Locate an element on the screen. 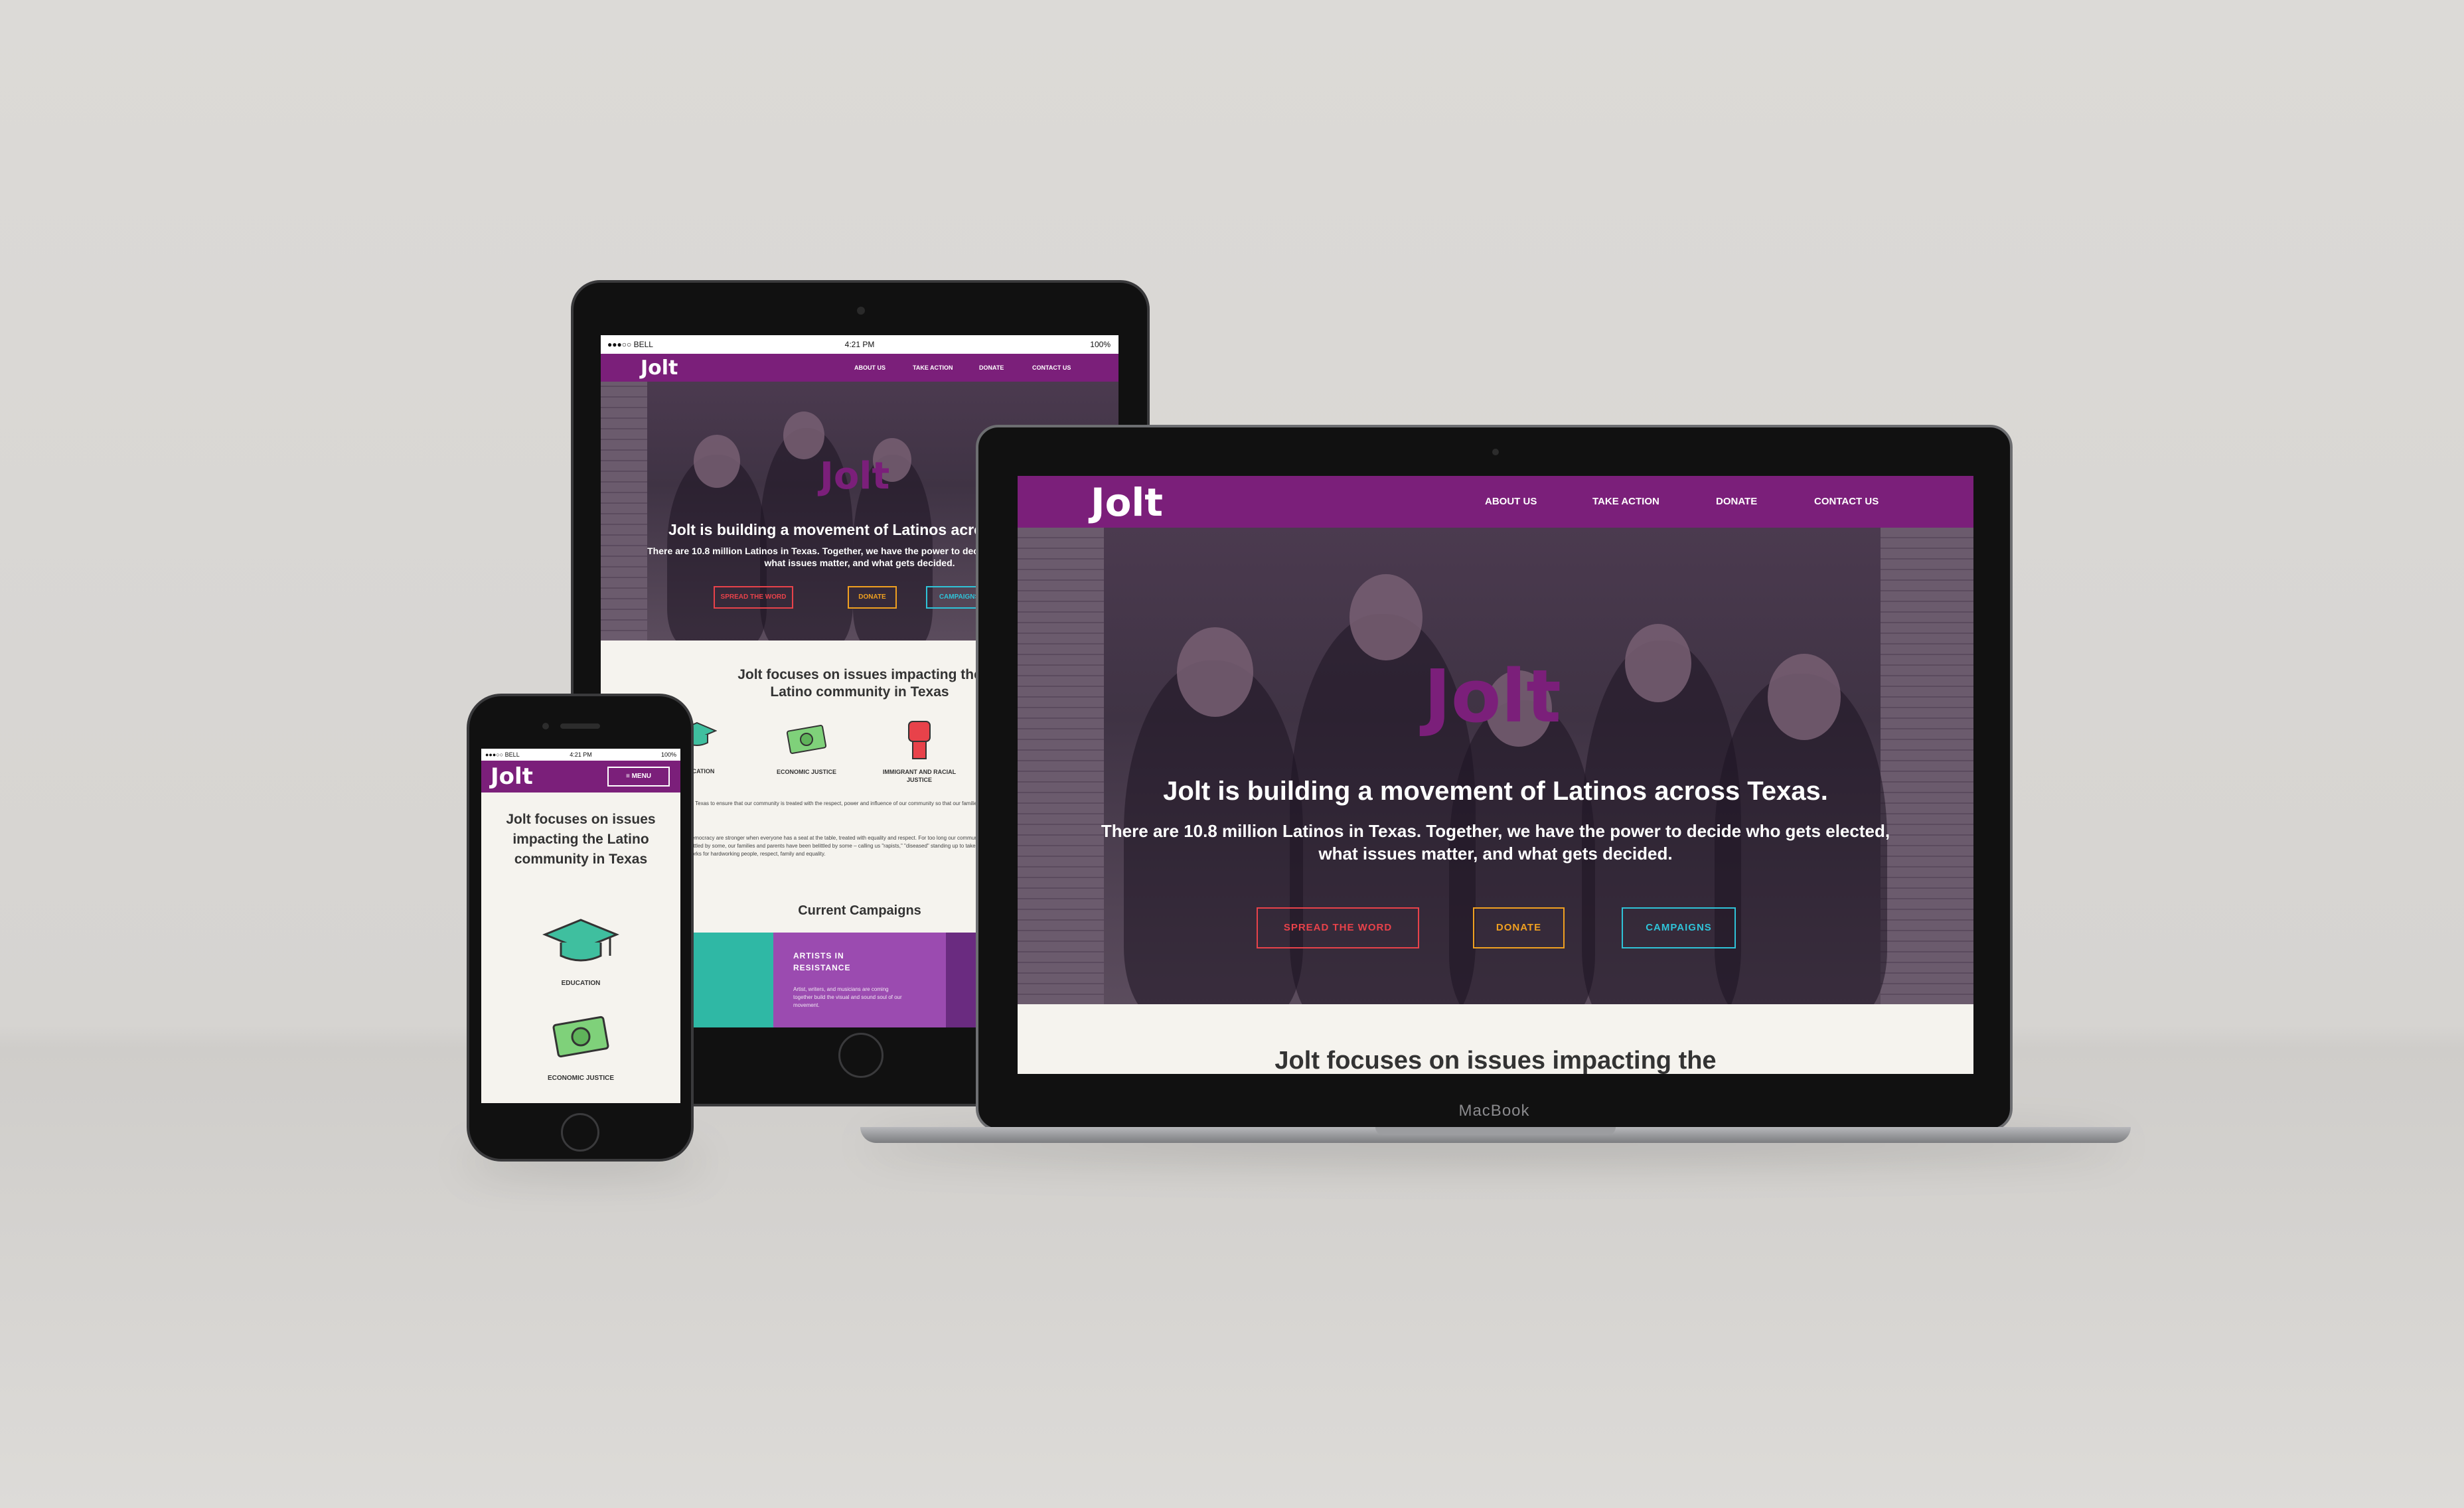 The height and width of the screenshot is (1508, 2464). tablet-camera is located at coordinates (861, 311).